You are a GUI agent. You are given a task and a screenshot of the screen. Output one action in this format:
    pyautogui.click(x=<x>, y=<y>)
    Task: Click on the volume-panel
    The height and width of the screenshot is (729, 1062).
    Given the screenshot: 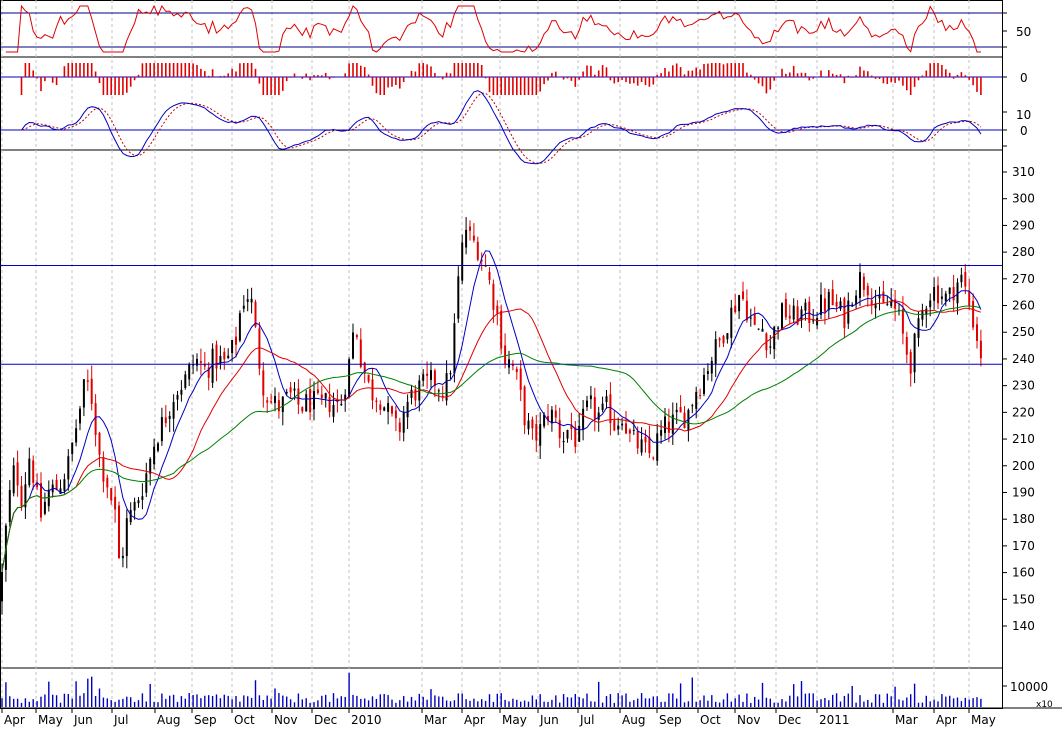 What is the action you would take?
    pyautogui.click(x=491, y=689)
    